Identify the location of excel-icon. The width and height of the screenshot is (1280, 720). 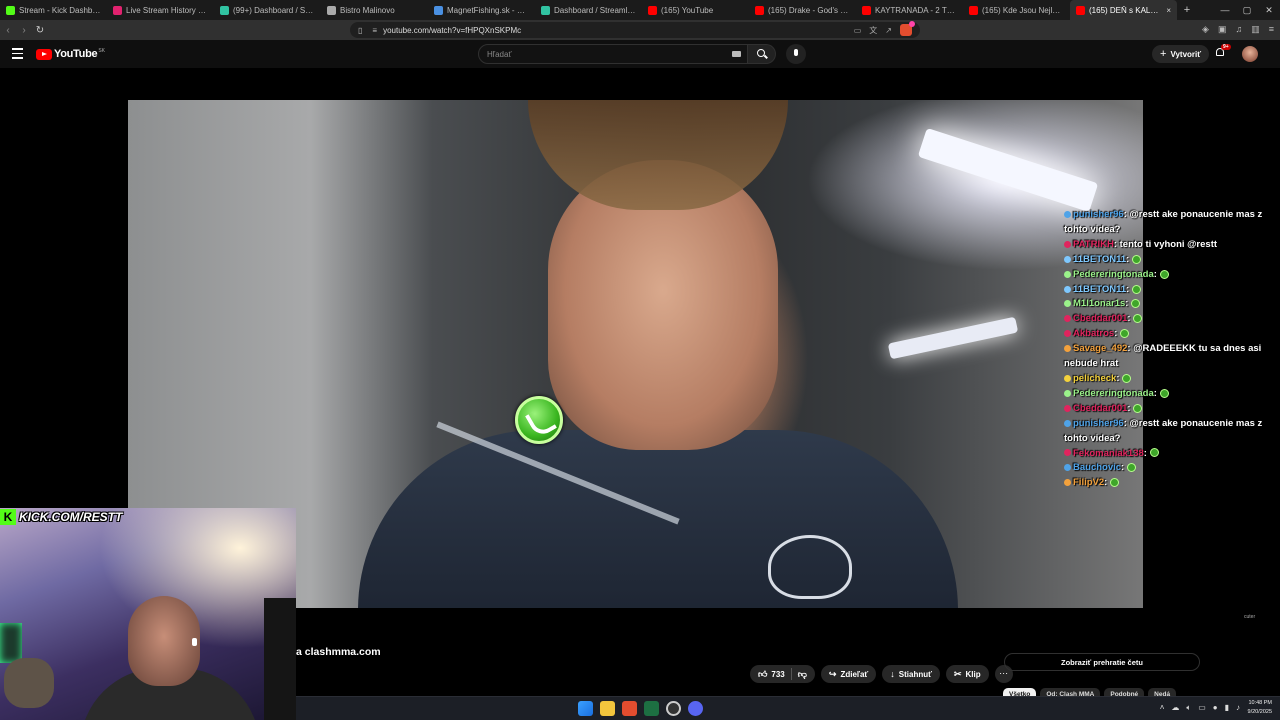
(651, 708).